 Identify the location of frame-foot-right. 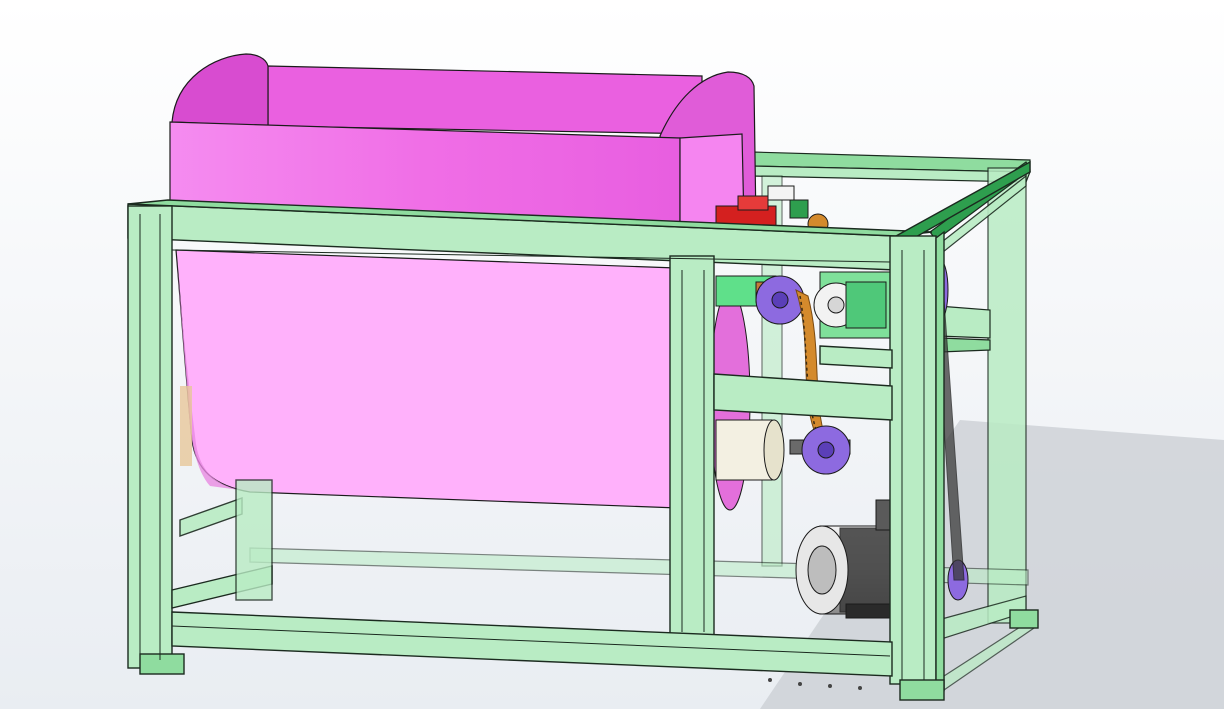
(922, 690).